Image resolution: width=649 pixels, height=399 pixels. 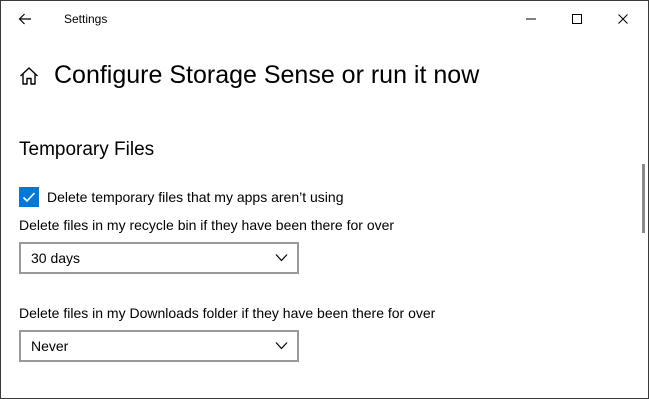 I want to click on page-title: Configure Storage Sense or run it now, so click(x=267, y=75).